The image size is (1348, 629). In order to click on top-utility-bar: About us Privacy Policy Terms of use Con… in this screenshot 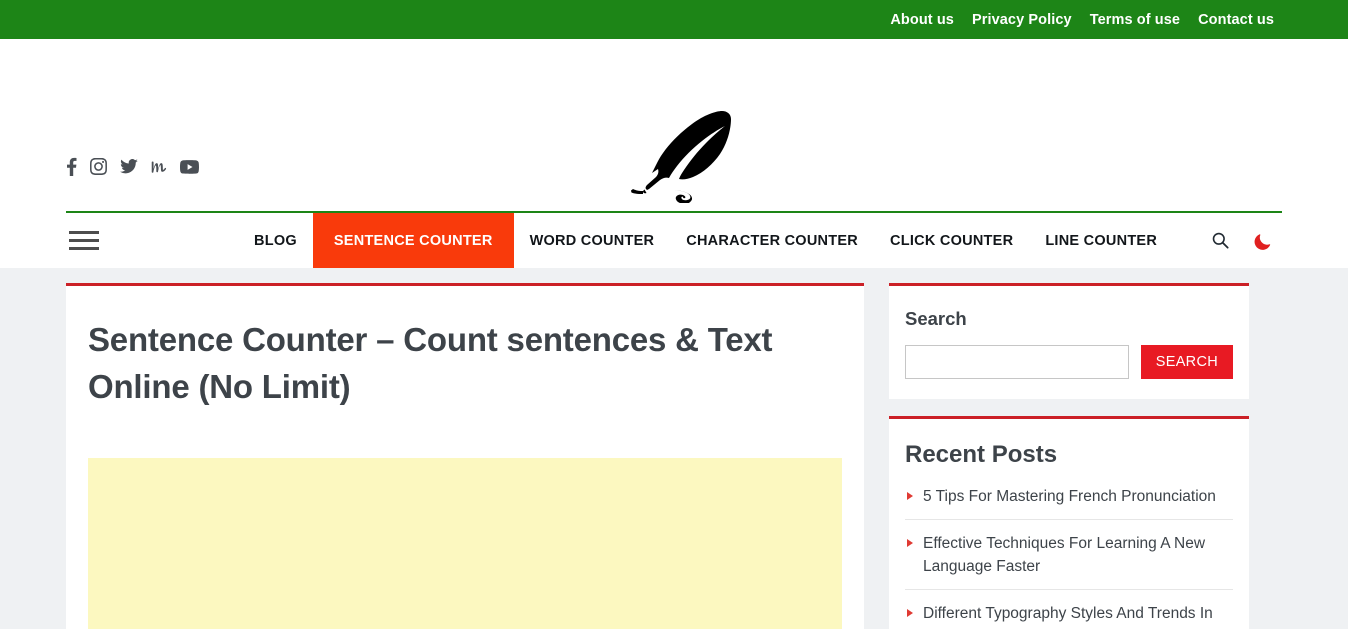, I will do `click(674, 19)`.